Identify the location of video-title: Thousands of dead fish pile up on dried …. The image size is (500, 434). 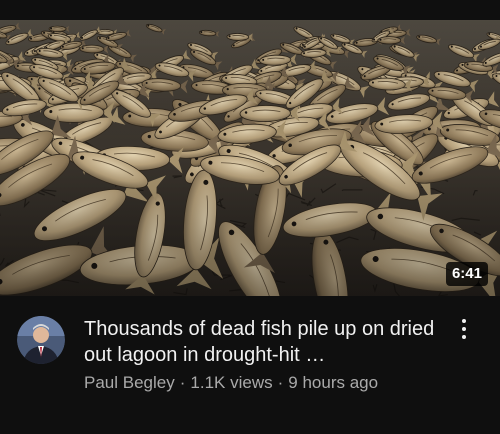
(264, 342).